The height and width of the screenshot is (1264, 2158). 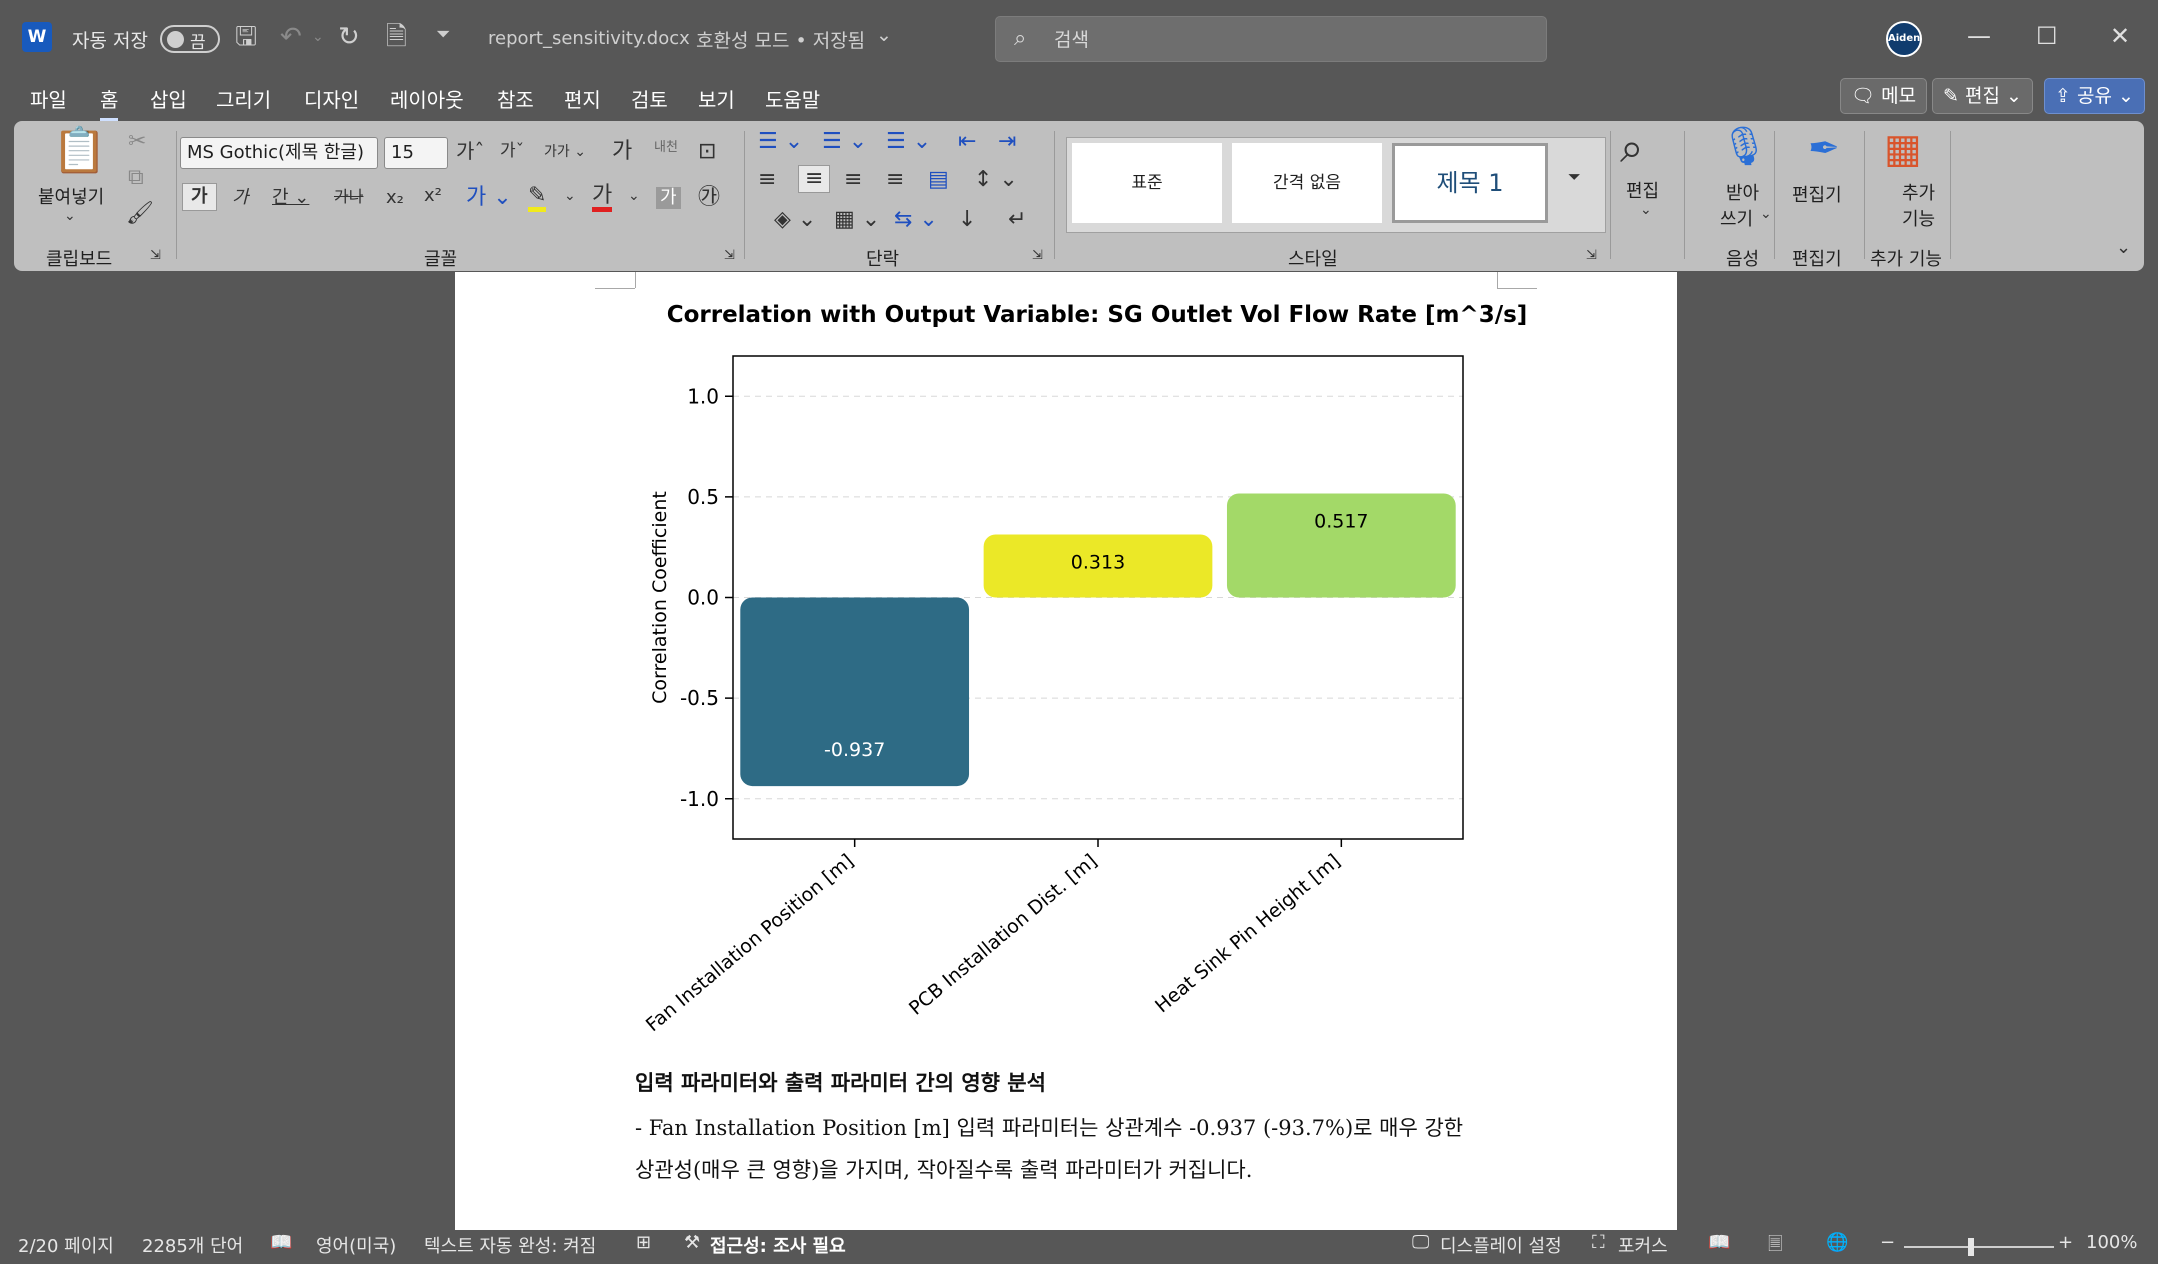 What do you see at coordinates (1982, 96) in the screenshot?
I see `editing-mode-button: ✎ 편집 ⌄` at bounding box center [1982, 96].